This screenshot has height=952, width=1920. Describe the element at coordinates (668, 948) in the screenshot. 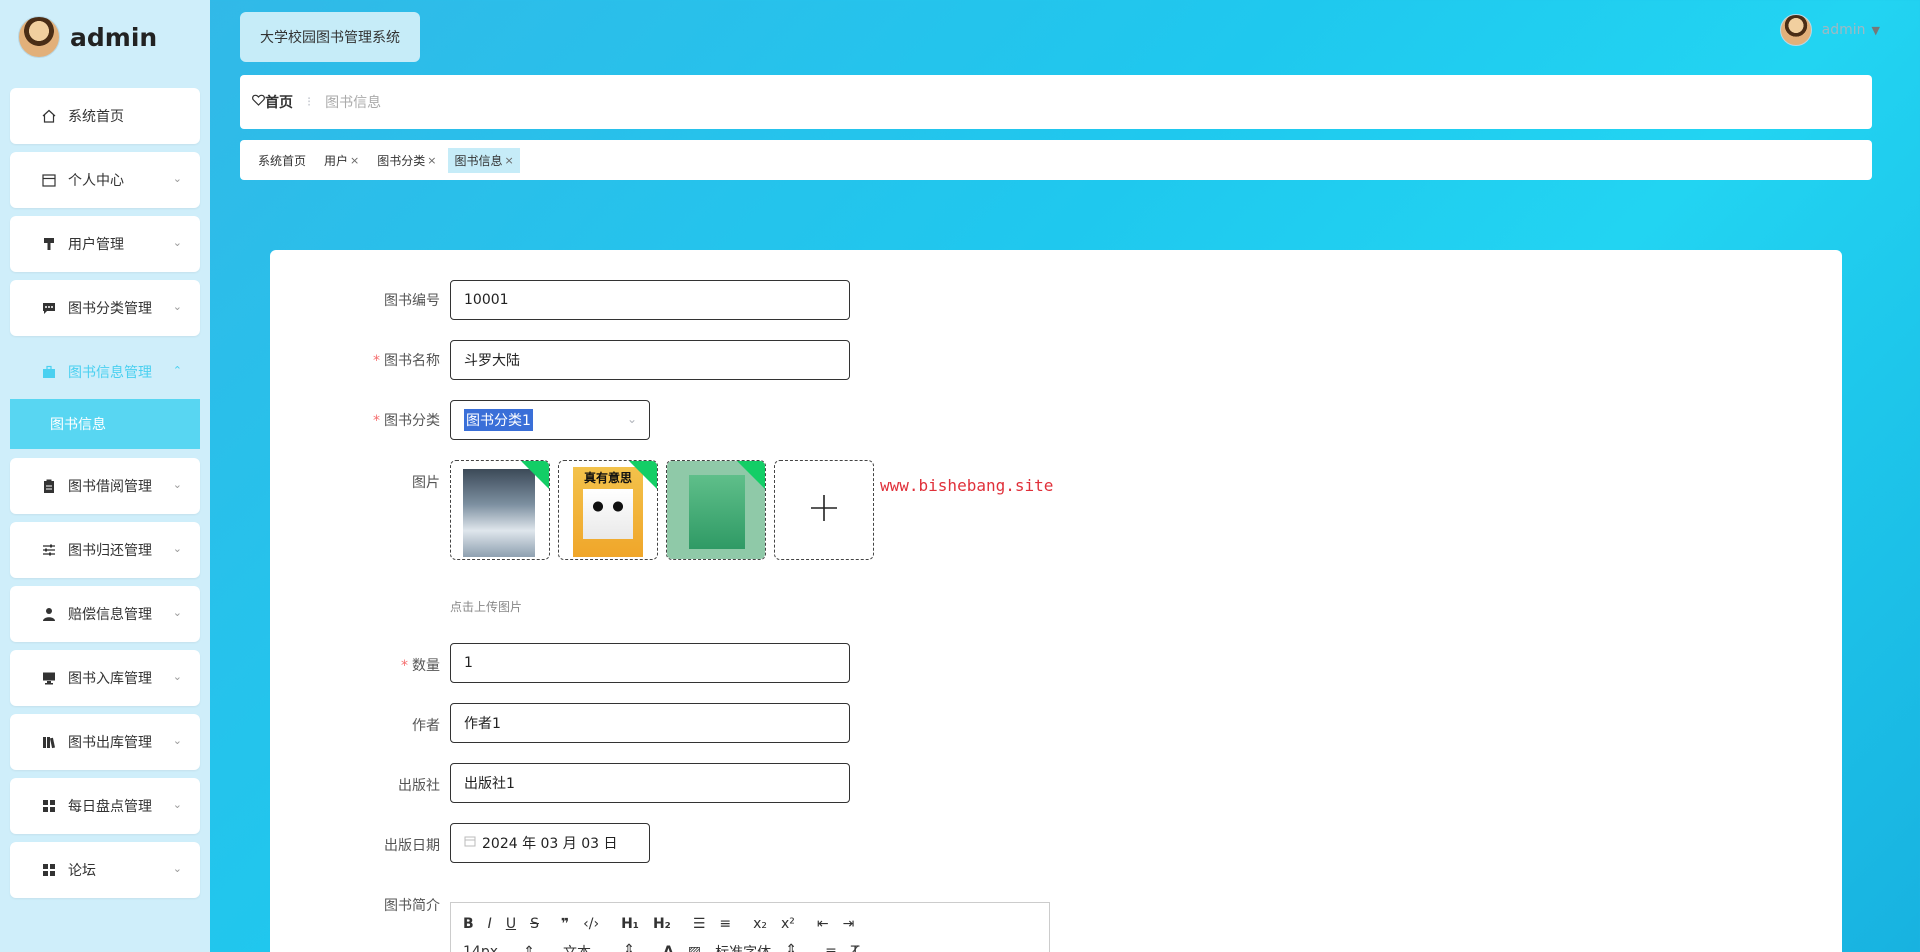

I see `font-color-icon: A` at that location.